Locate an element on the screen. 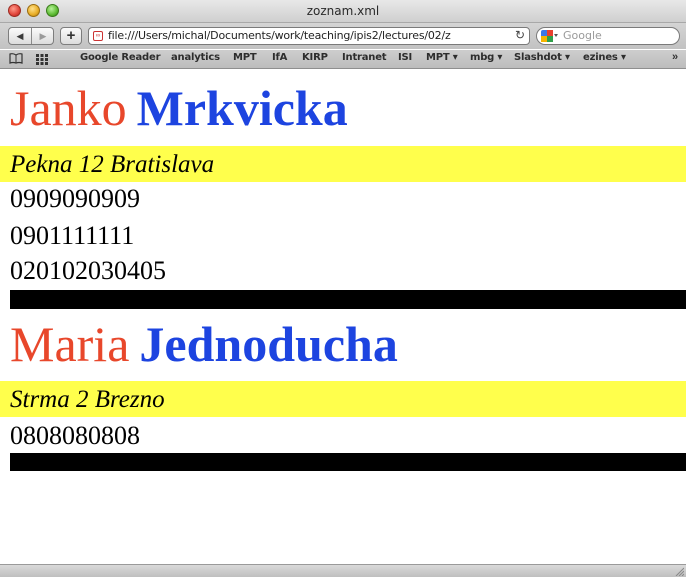  resize-grip-icon is located at coordinates (679, 571).